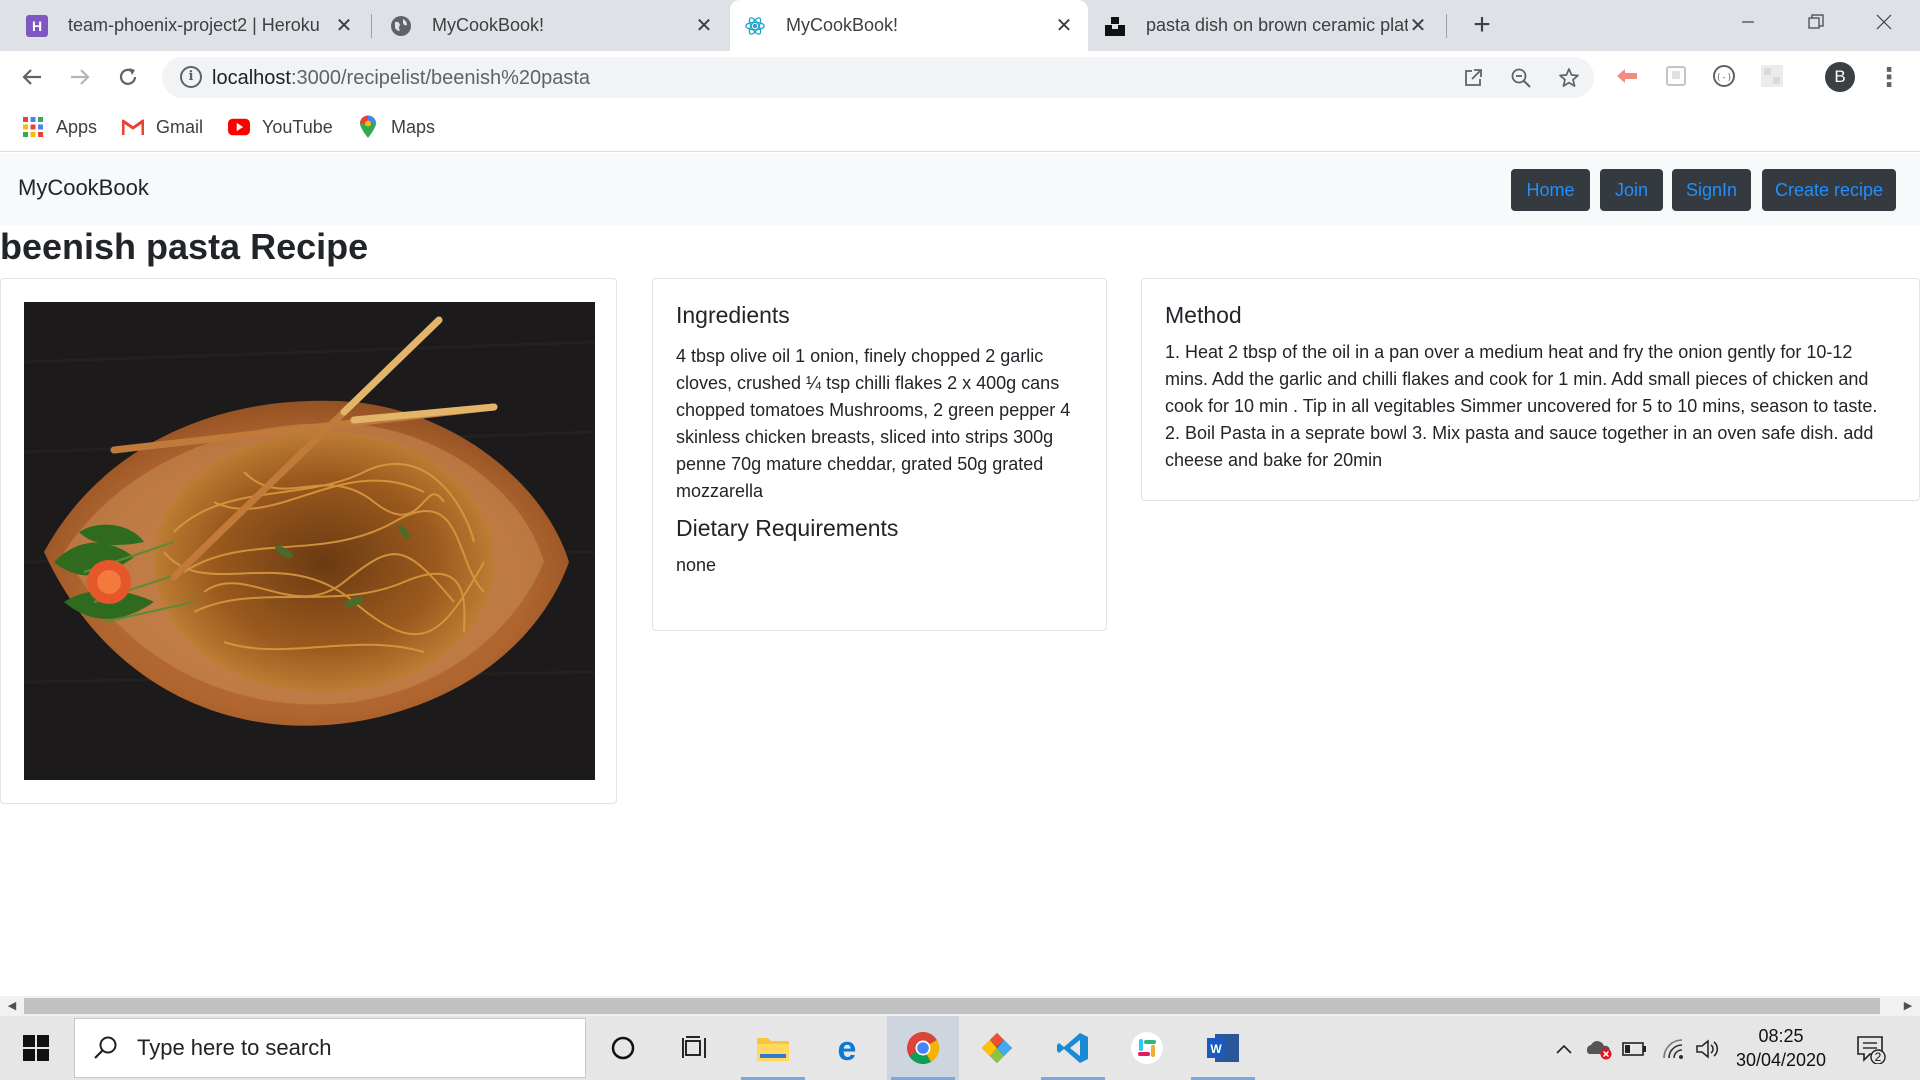  What do you see at coordinates (80, 77) in the screenshot?
I see `forward-icon` at bounding box center [80, 77].